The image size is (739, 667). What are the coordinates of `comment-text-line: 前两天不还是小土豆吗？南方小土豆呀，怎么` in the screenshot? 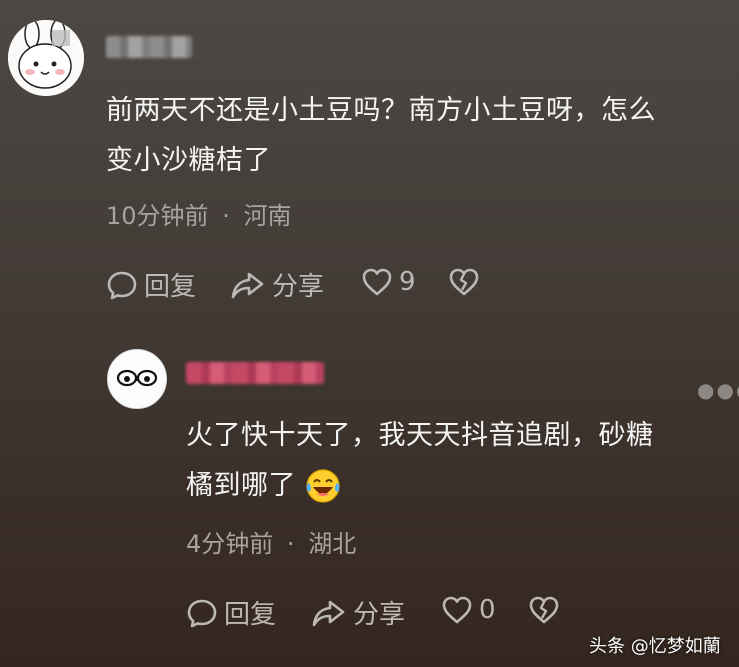 It's located at (381, 110).